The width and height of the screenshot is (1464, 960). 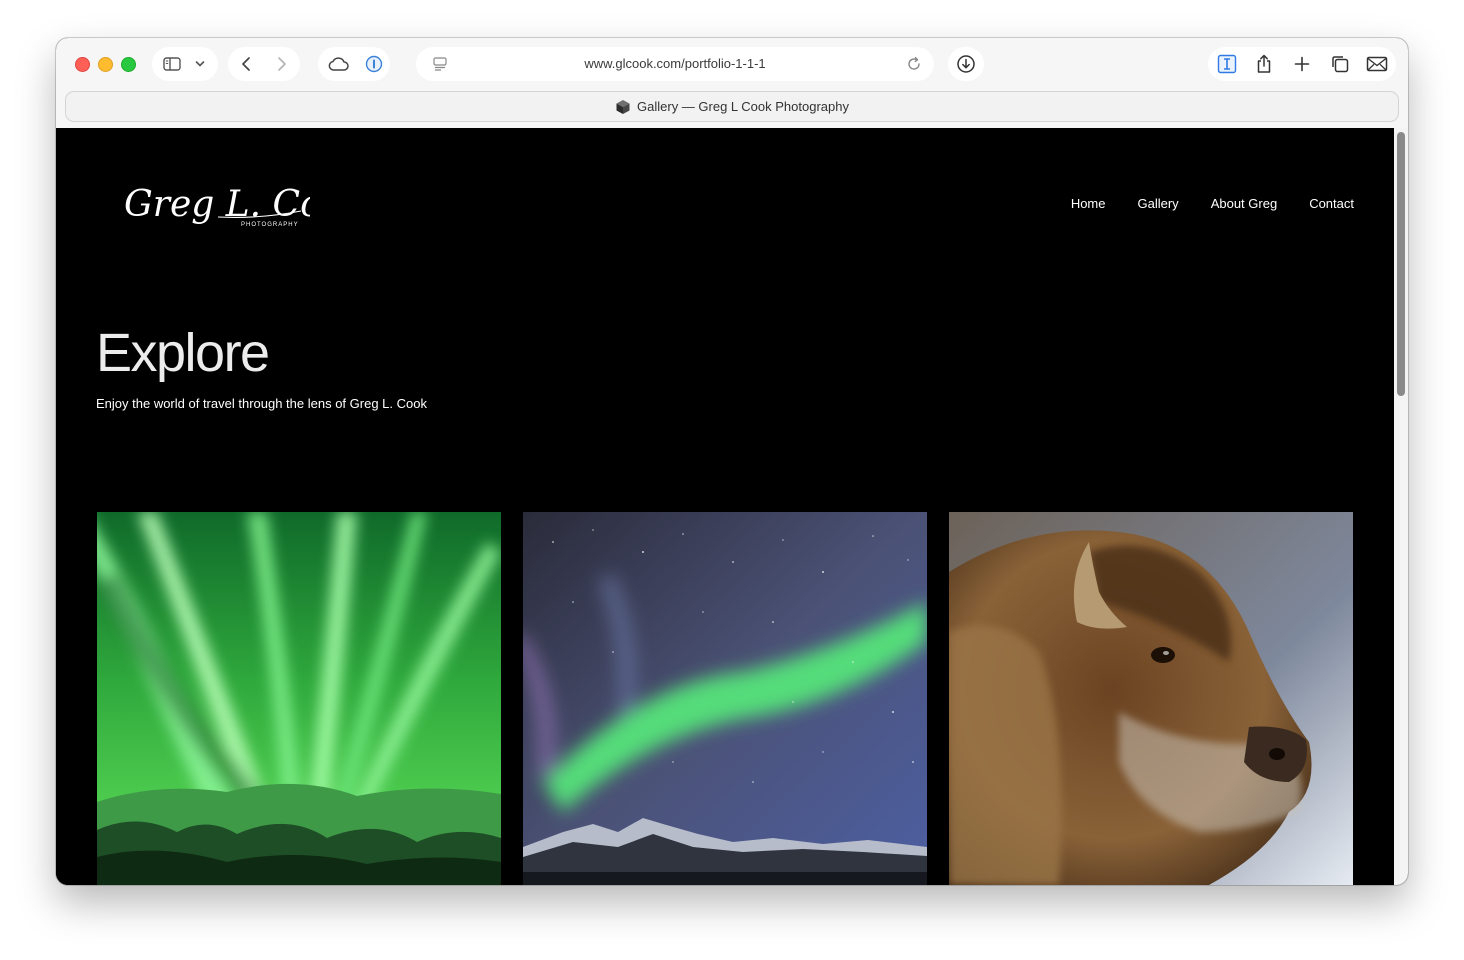 What do you see at coordinates (354, 64) in the screenshot?
I see `extensions-group` at bounding box center [354, 64].